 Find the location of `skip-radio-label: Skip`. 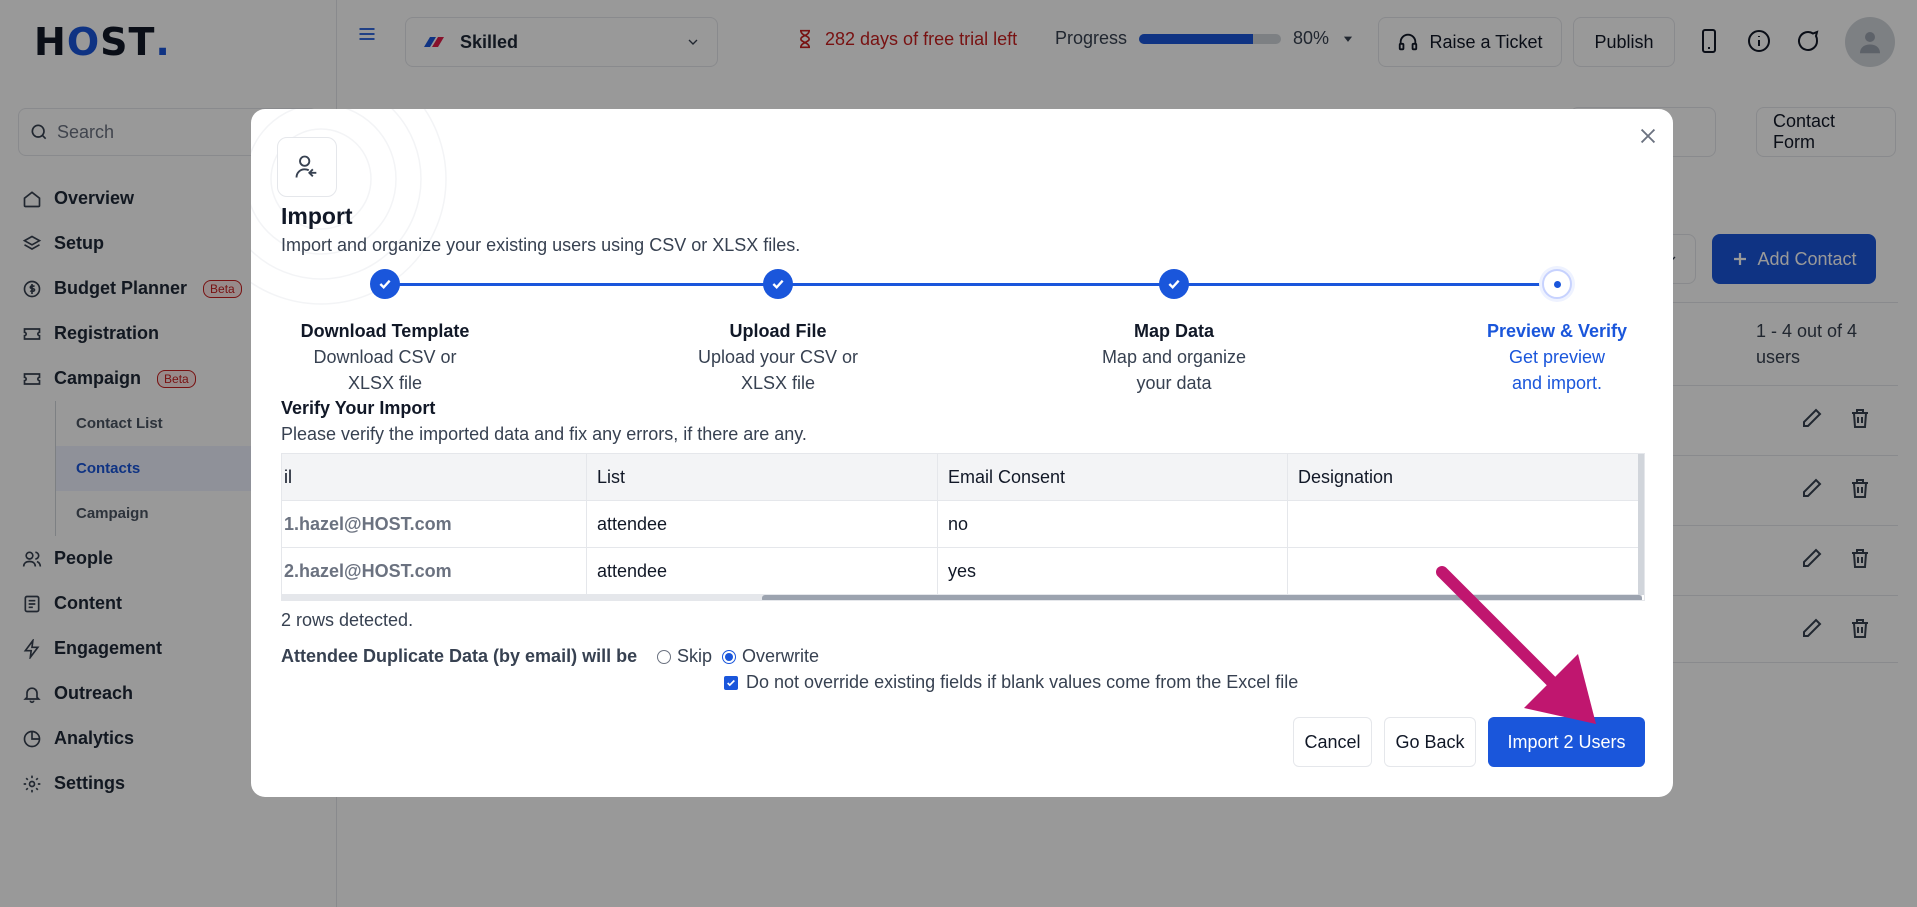

skip-radio-label: Skip is located at coordinates (694, 656).